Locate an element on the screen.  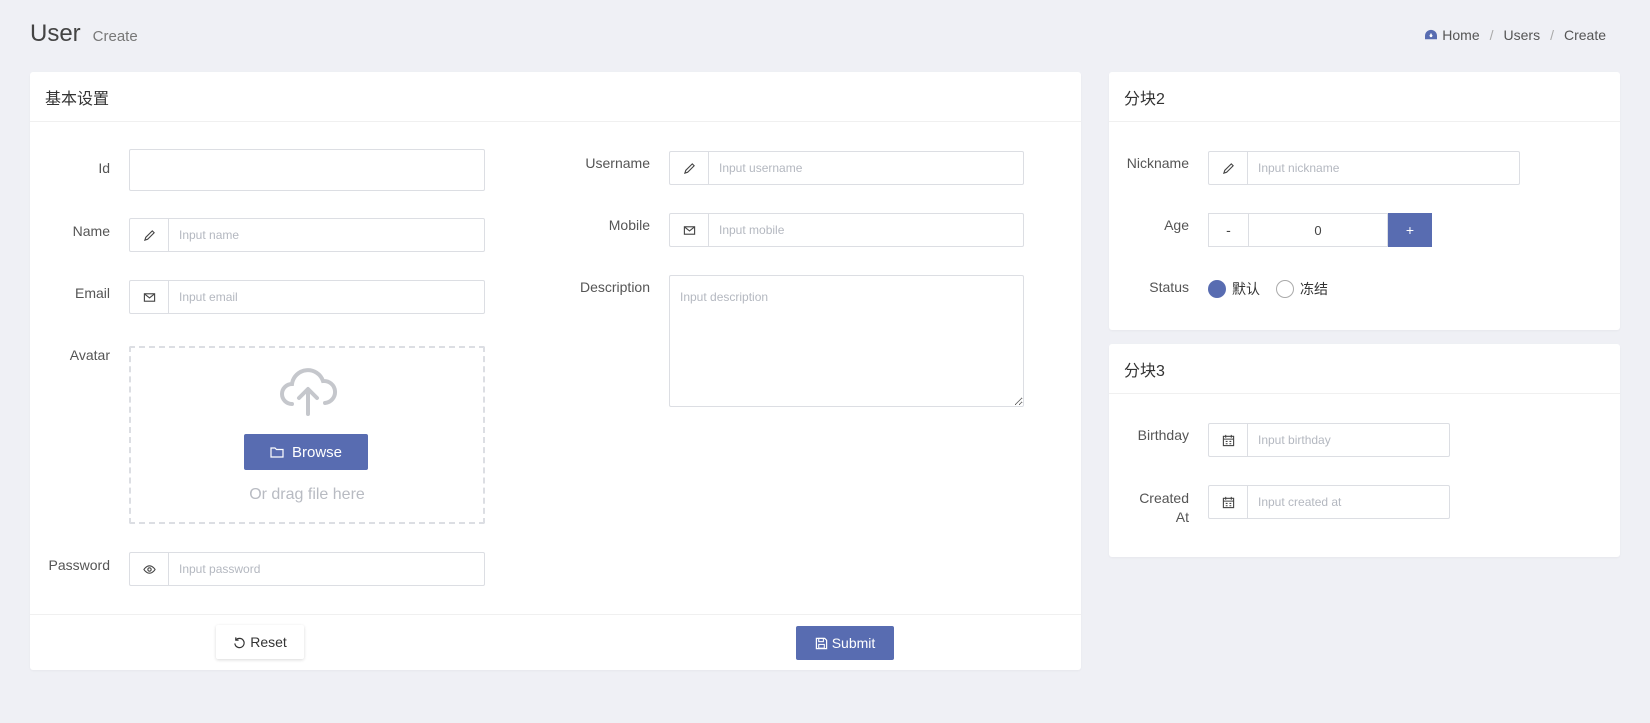
save-icon is located at coordinates (821, 643).